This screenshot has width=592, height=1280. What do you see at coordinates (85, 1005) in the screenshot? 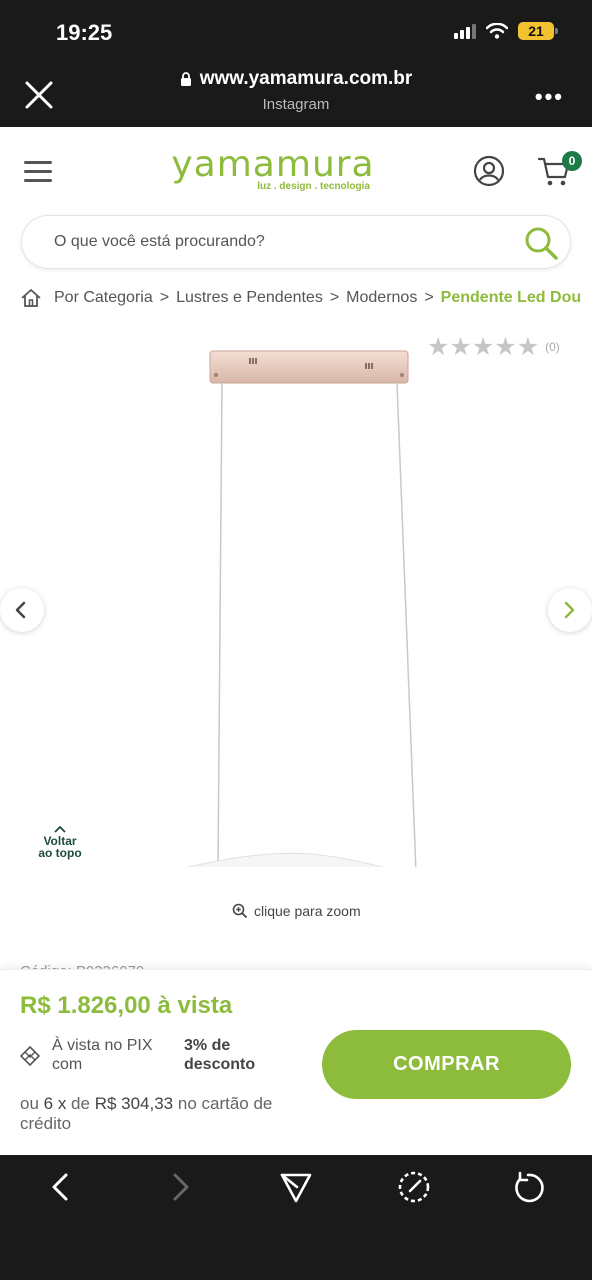
I see `price-value: R$ 1.826,00` at bounding box center [85, 1005].